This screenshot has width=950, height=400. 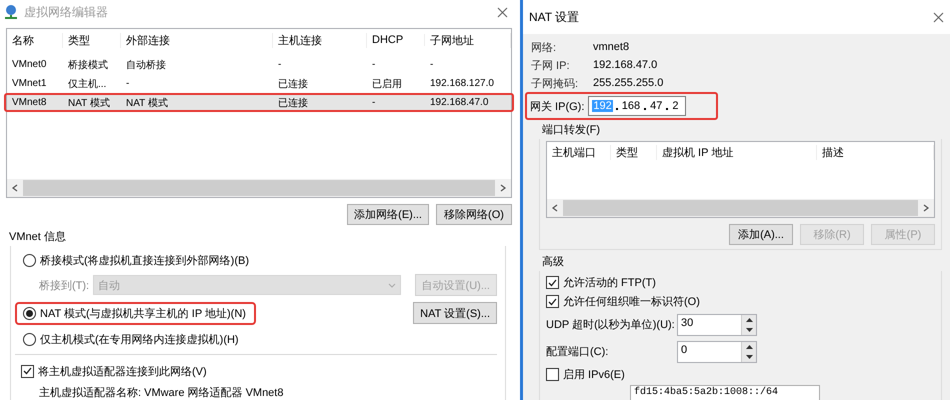 I want to click on table-cell-text: VMnet0, so click(x=29, y=64).